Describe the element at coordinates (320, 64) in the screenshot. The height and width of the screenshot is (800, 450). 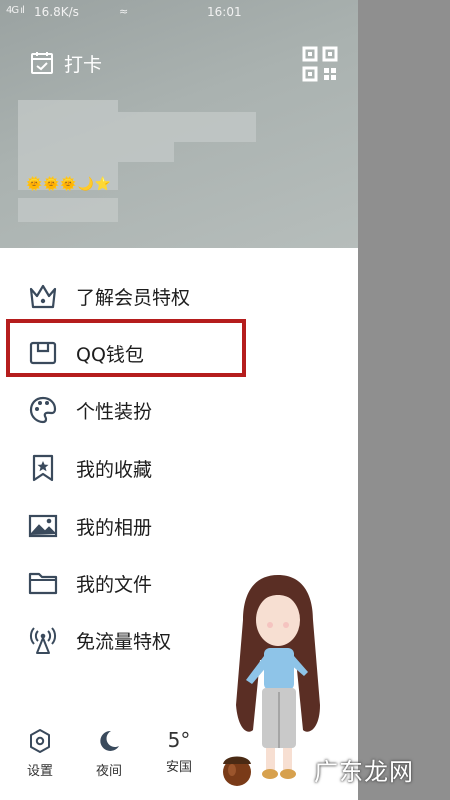
I see `qr-code-icon` at that location.